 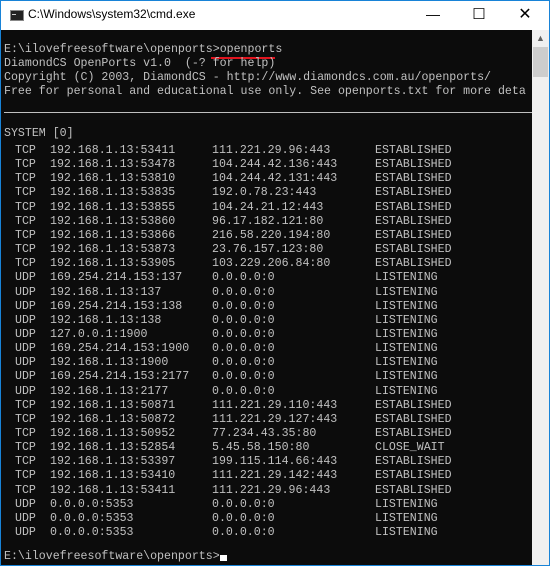 I want to click on local-address: 192.168.1.13:50871, so click(x=113, y=405).